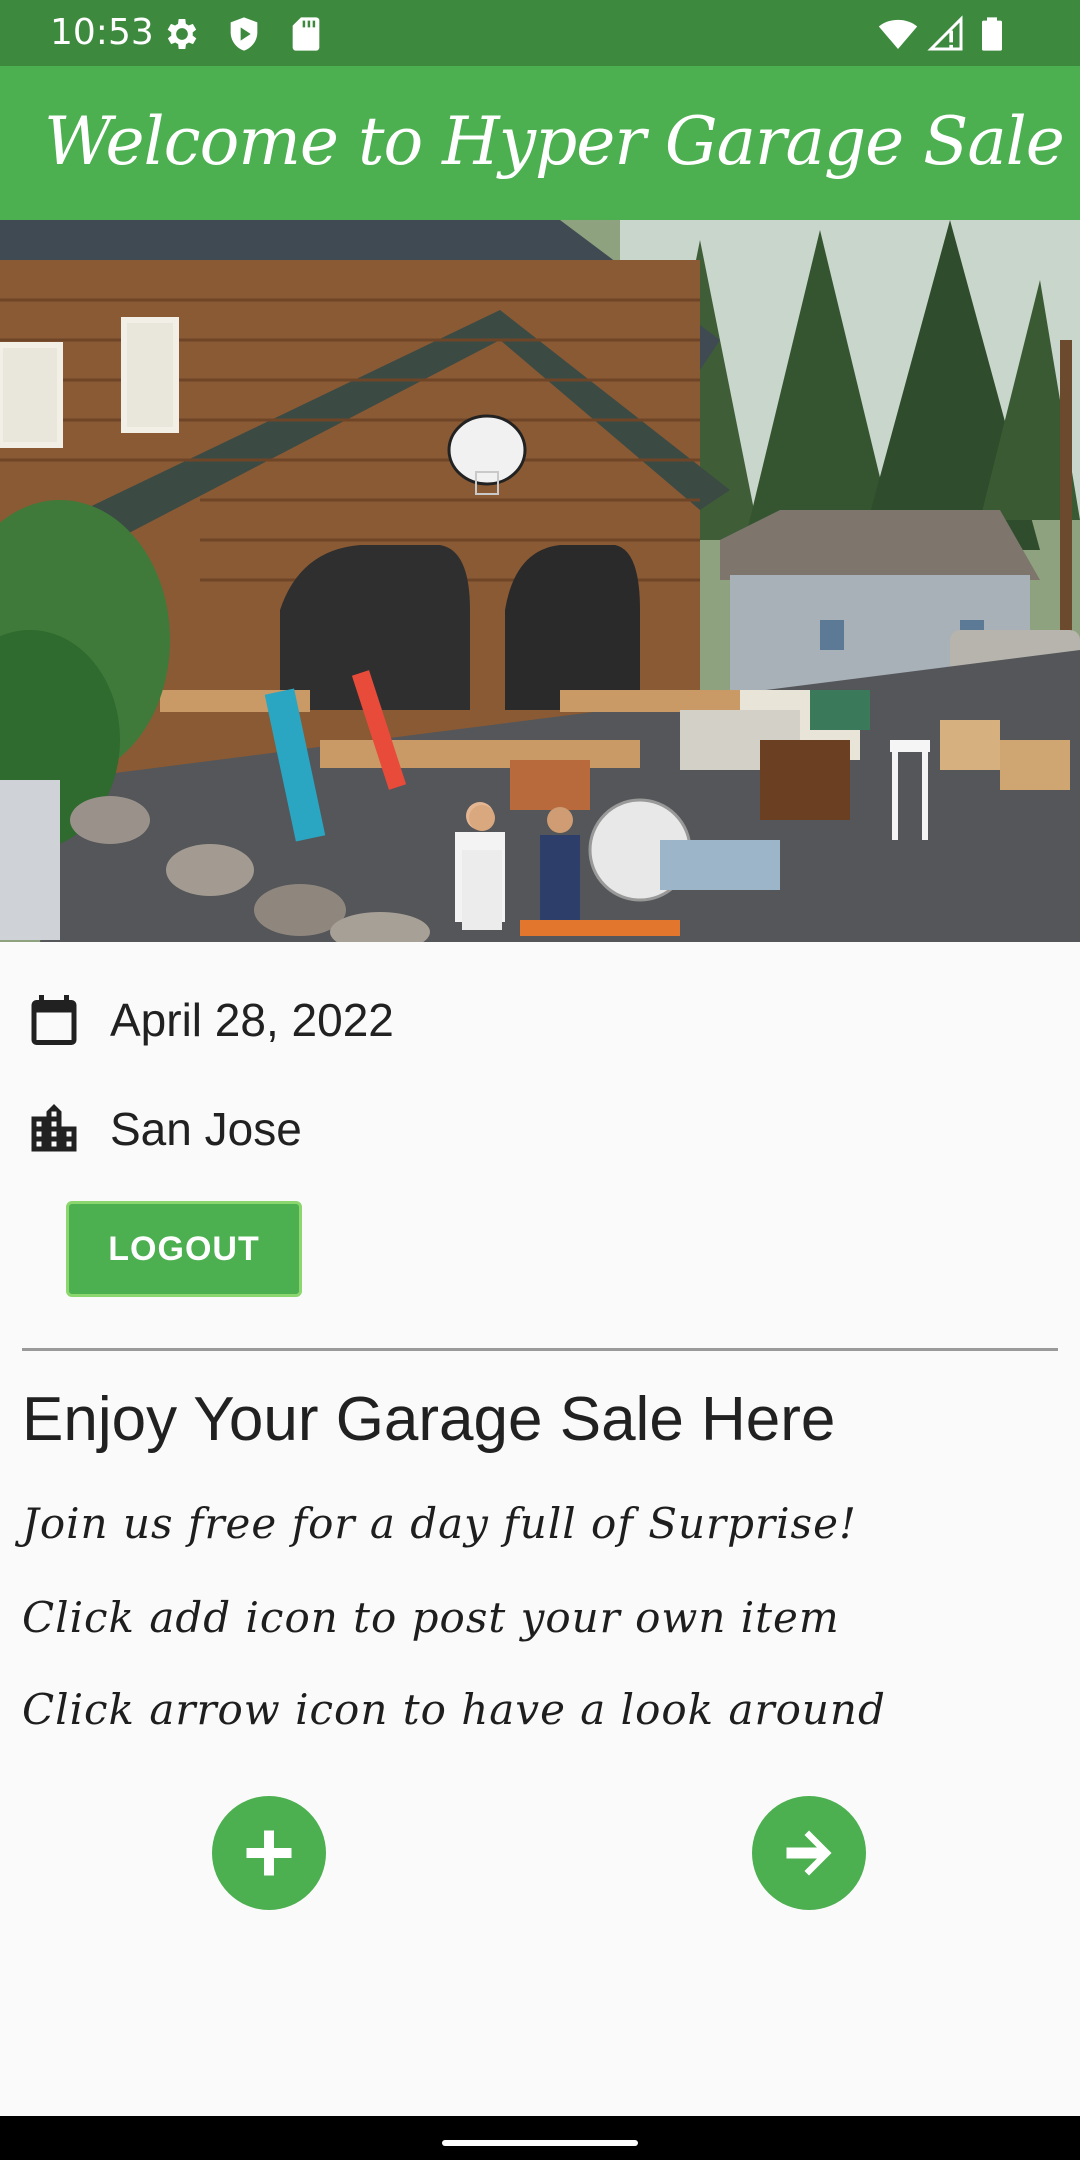  I want to click on home-gesture-handle, so click(540, 2143).